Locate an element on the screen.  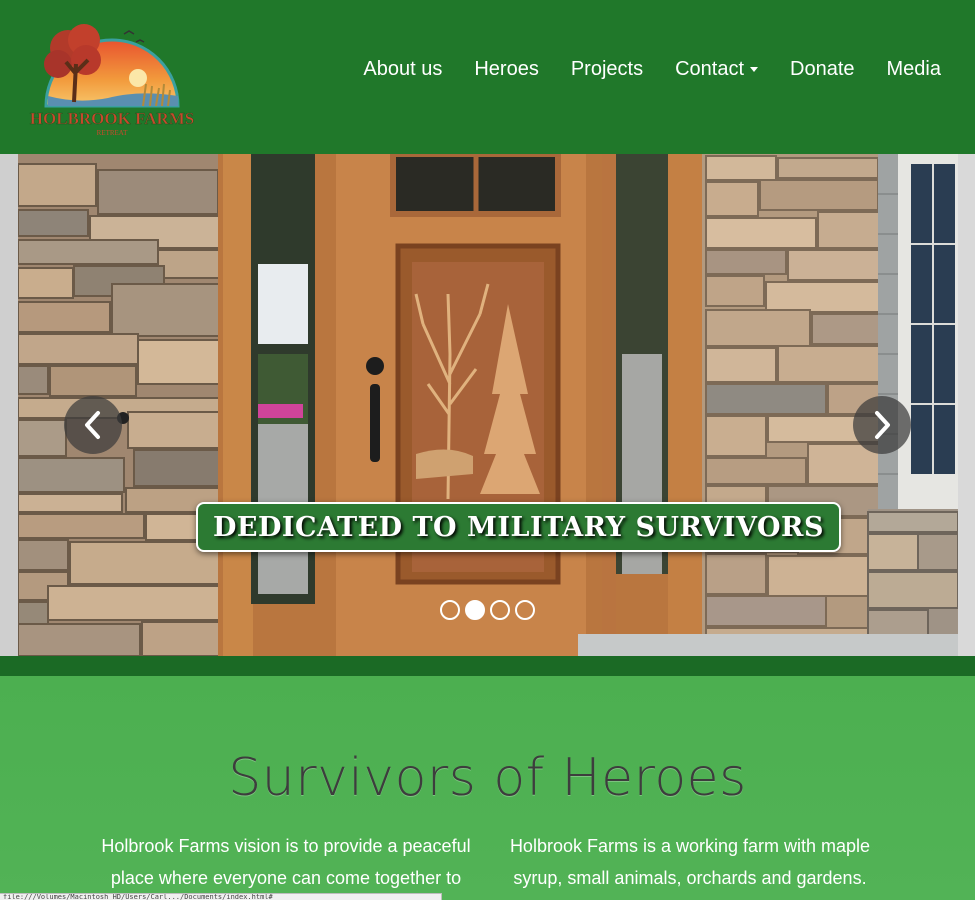
carousel-caption-text: DEDICATED TO MILITARY SURVIVORS is located at coordinates (518, 527).